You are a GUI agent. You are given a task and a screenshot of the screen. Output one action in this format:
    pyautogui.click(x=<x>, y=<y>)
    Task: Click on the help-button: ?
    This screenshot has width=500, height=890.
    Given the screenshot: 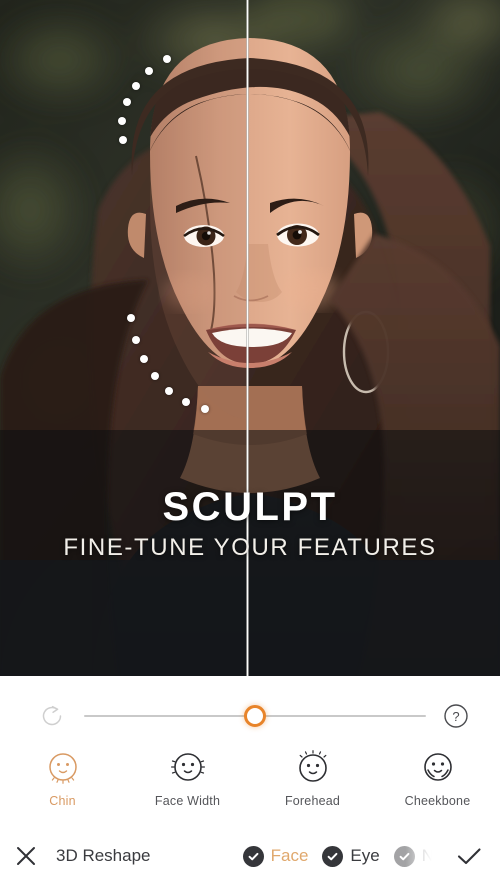 What is the action you would take?
    pyautogui.click(x=456, y=716)
    